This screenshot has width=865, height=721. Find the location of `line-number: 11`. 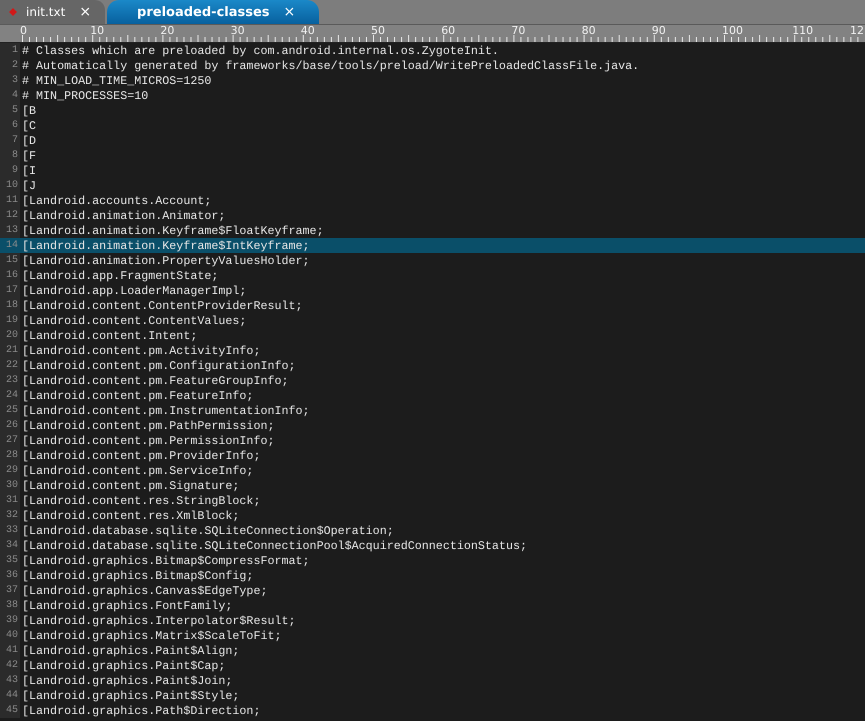

line-number: 11 is located at coordinates (10, 200).